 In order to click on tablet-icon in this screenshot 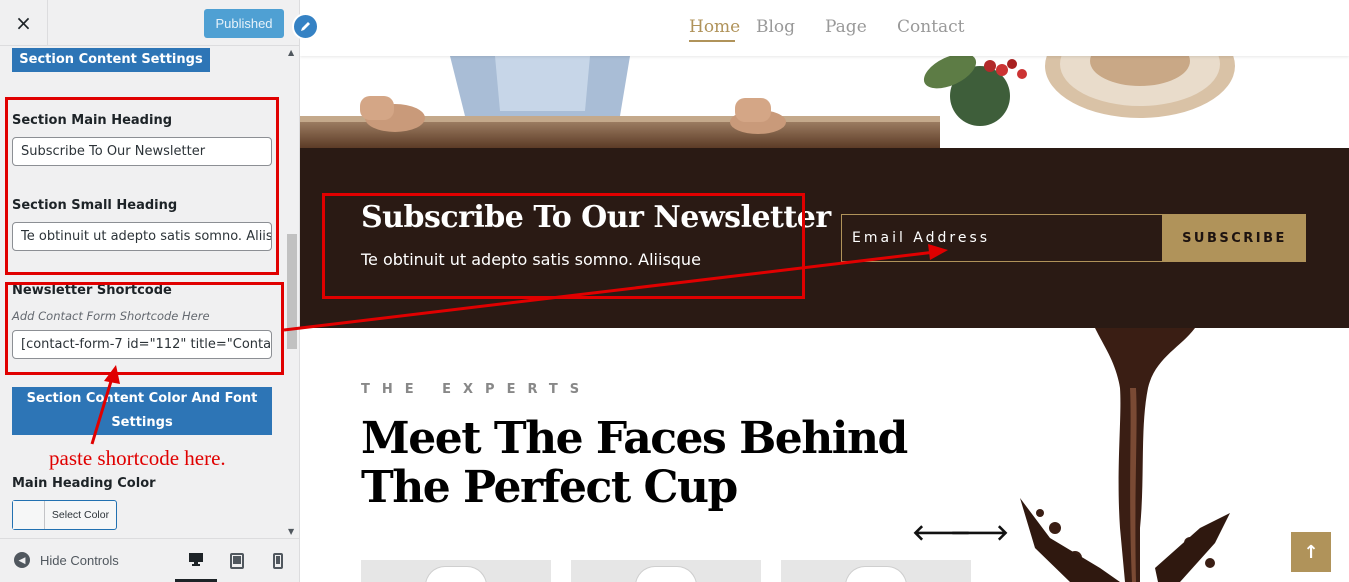, I will do `click(237, 561)`.